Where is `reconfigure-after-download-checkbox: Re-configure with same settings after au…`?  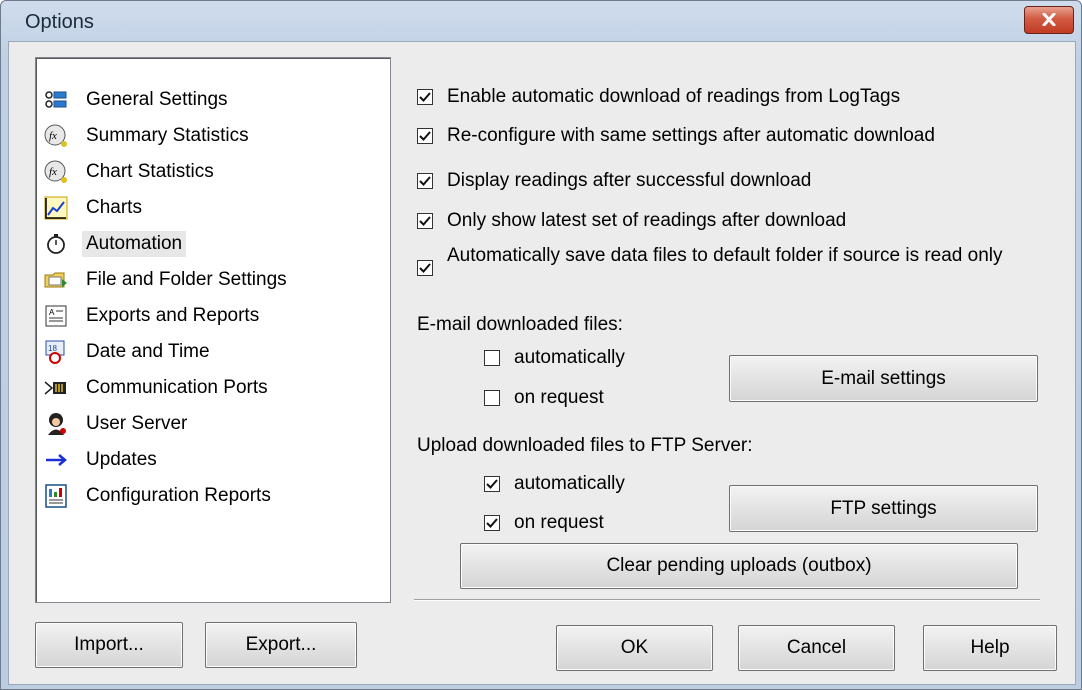 reconfigure-after-download-checkbox: Re-configure with same settings after au… is located at coordinates (676, 136).